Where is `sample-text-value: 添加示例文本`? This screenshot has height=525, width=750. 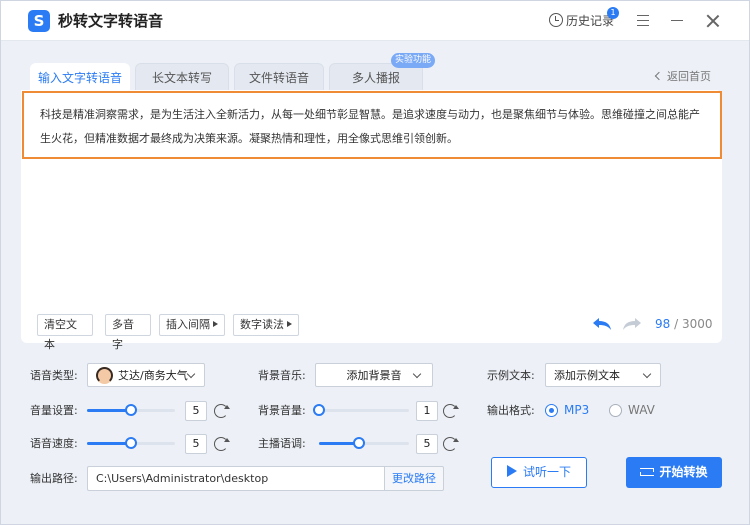 sample-text-value: 添加示例文本 is located at coordinates (587, 375).